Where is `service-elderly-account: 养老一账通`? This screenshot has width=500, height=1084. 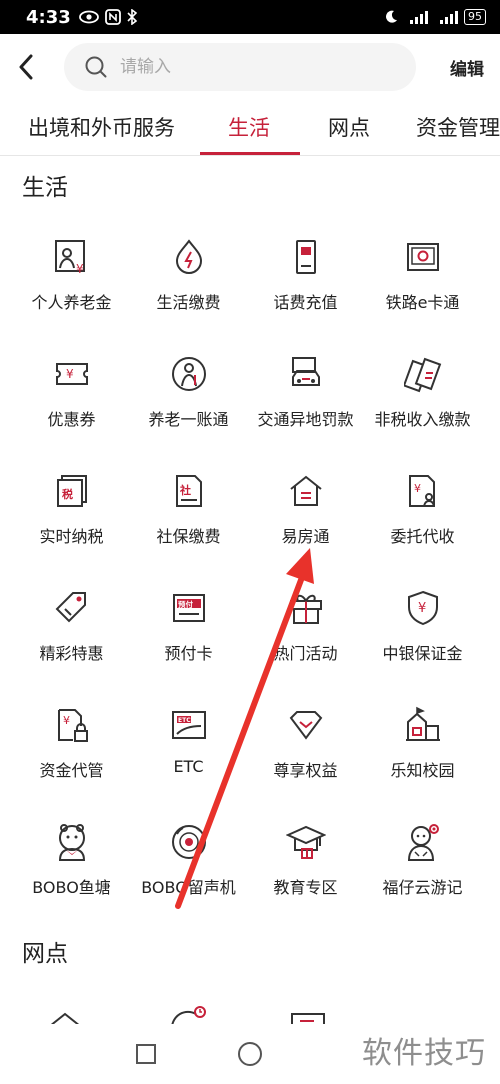
service-elderly-account: 养老一账通 is located at coordinates (188, 385).